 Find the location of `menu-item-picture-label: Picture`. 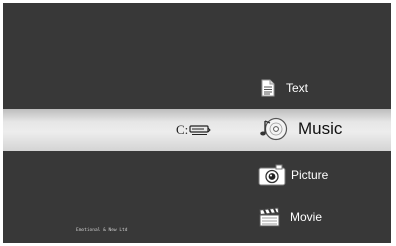

menu-item-picture-label: Picture is located at coordinates (310, 175).